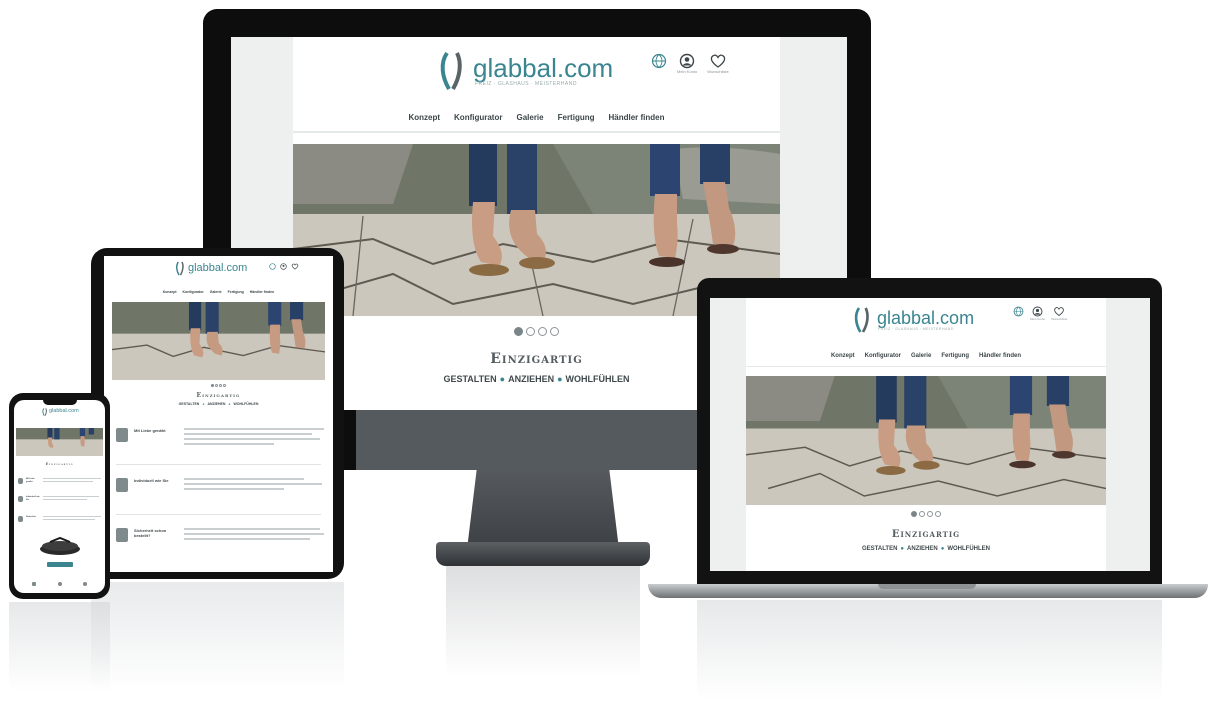 The width and height of the screenshot is (1212, 702). Describe the element at coordinates (60, 564) in the screenshot. I see `phone-cta-button` at that location.